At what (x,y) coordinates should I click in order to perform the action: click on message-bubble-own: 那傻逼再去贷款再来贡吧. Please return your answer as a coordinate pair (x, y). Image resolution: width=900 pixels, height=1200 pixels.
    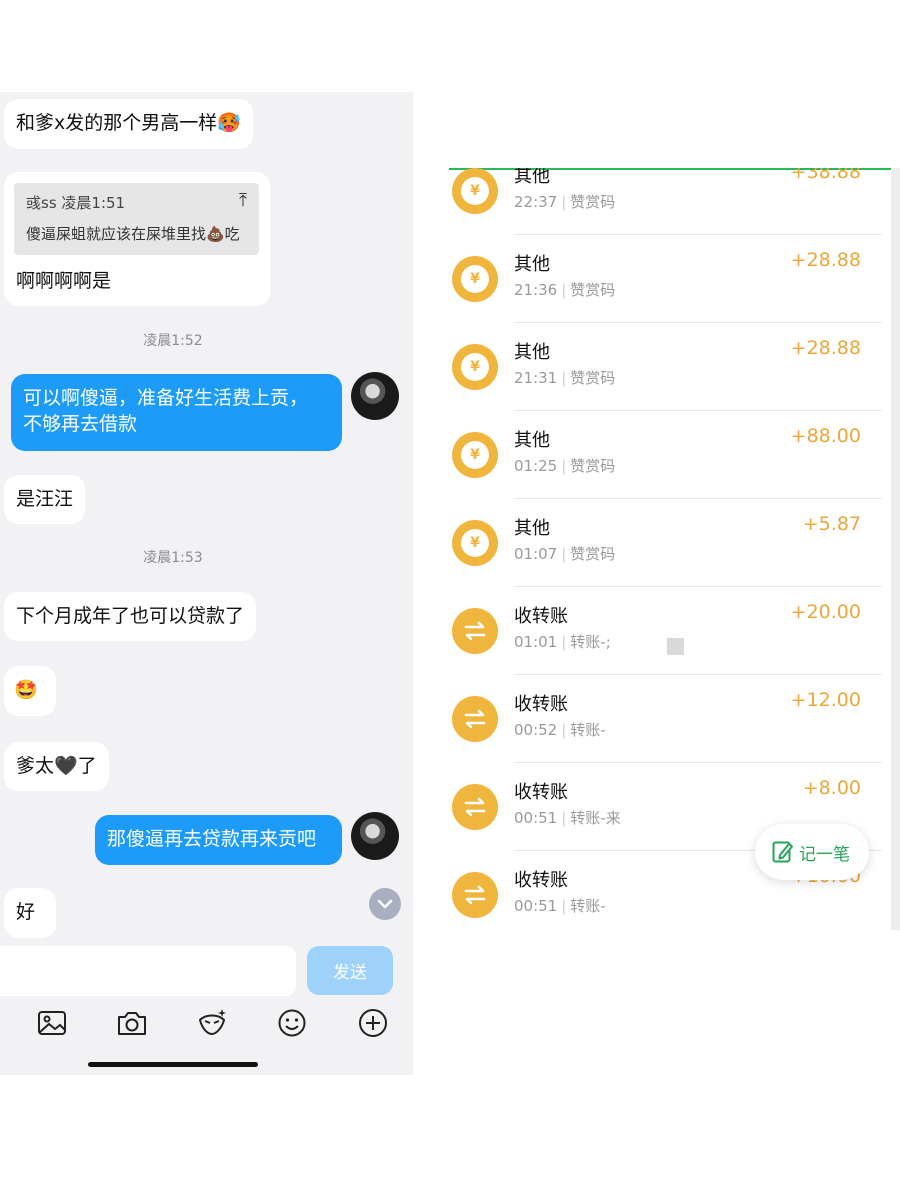
    Looking at the image, I should click on (218, 840).